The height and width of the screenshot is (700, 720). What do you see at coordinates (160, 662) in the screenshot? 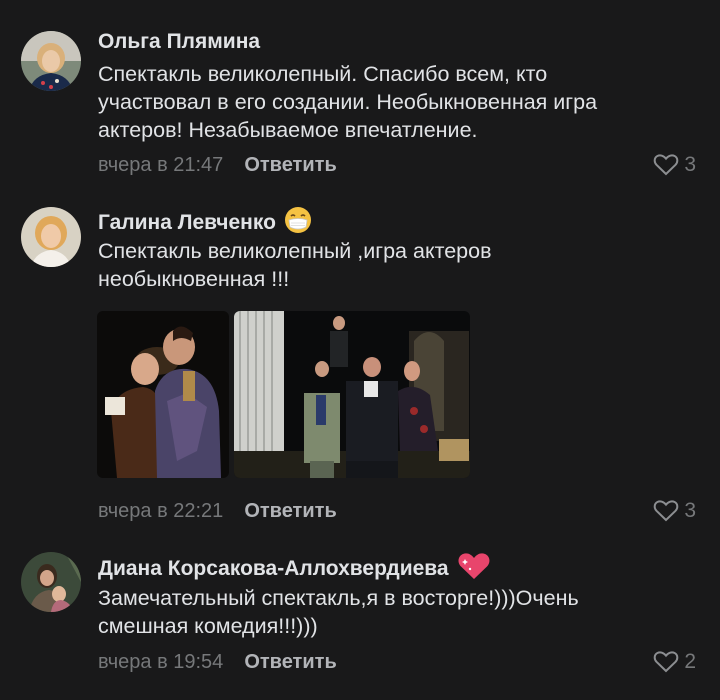
I see `timestamp: вчера в 19:54` at bounding box center [160, 662].